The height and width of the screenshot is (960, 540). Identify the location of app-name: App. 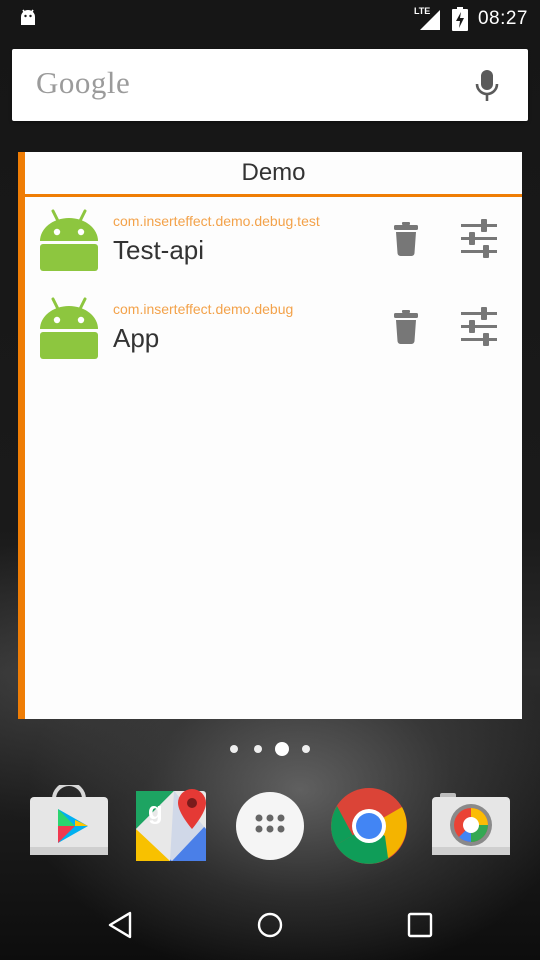
(136, 338).